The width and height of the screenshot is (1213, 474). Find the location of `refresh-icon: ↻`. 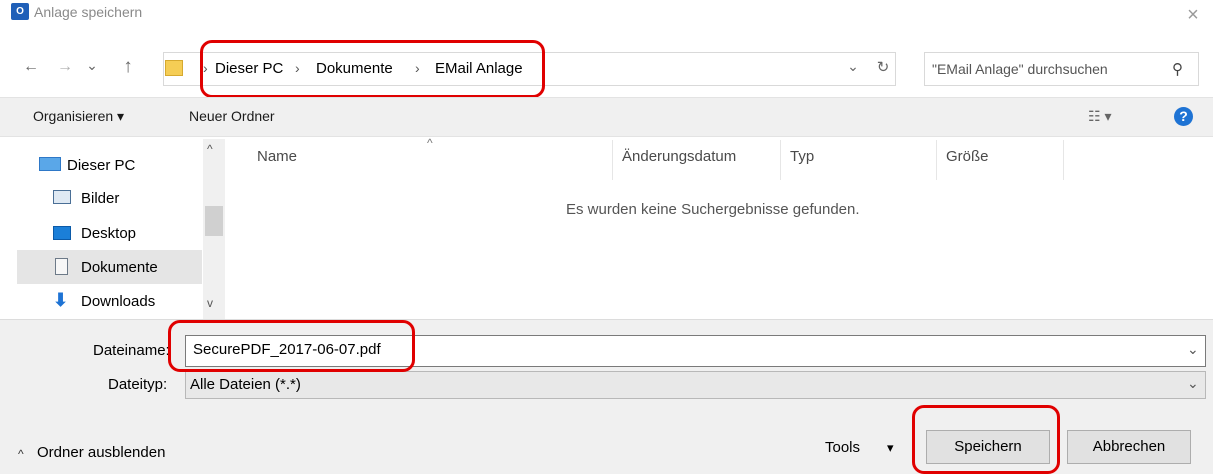

refresh-icon: ↻ is located at coordinates (883, 67).